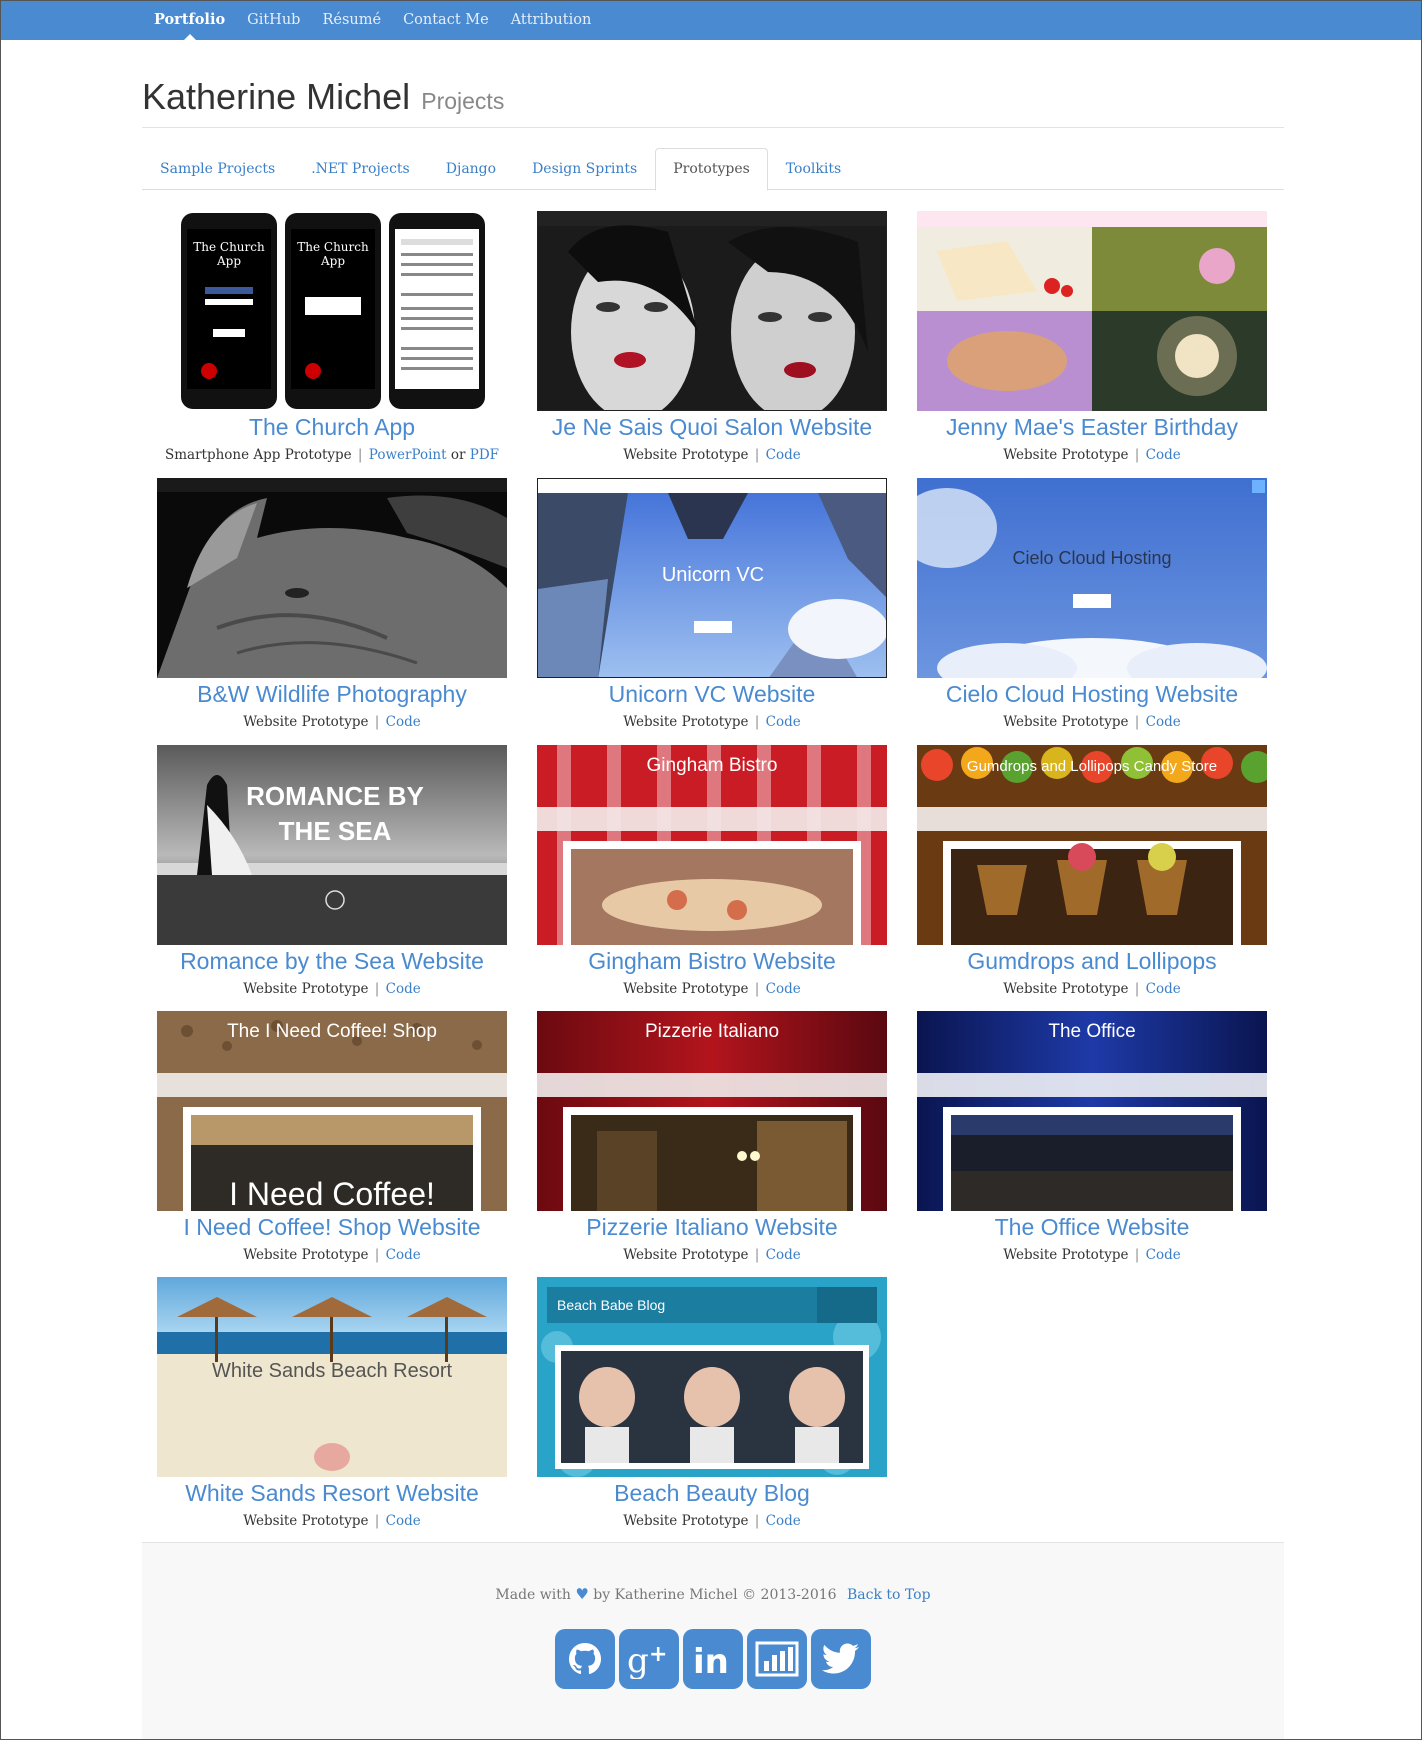  What do you see at coordinates (484, 455) in the screenshot?
I see `pdf-link: PDF` at bounding box center [484, 455].